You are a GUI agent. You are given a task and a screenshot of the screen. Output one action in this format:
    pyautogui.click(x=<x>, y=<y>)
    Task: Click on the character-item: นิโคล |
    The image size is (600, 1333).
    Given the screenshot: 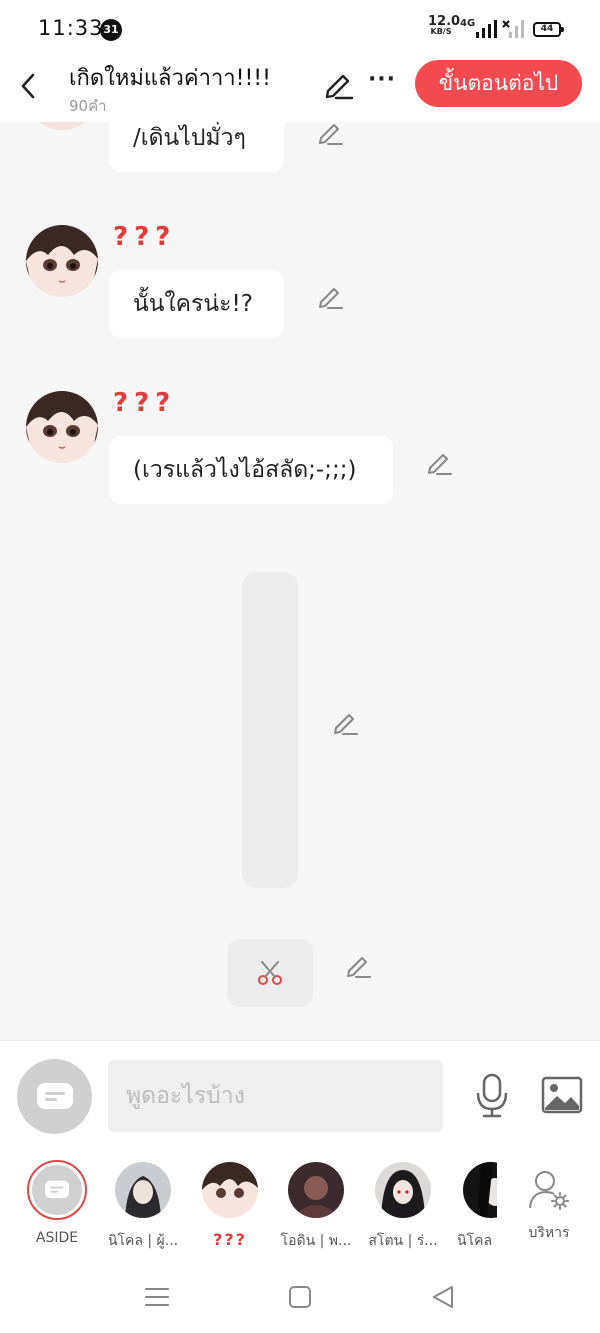 What is the action you would take?
    pyautogui.click(x=469, y=1207)
    